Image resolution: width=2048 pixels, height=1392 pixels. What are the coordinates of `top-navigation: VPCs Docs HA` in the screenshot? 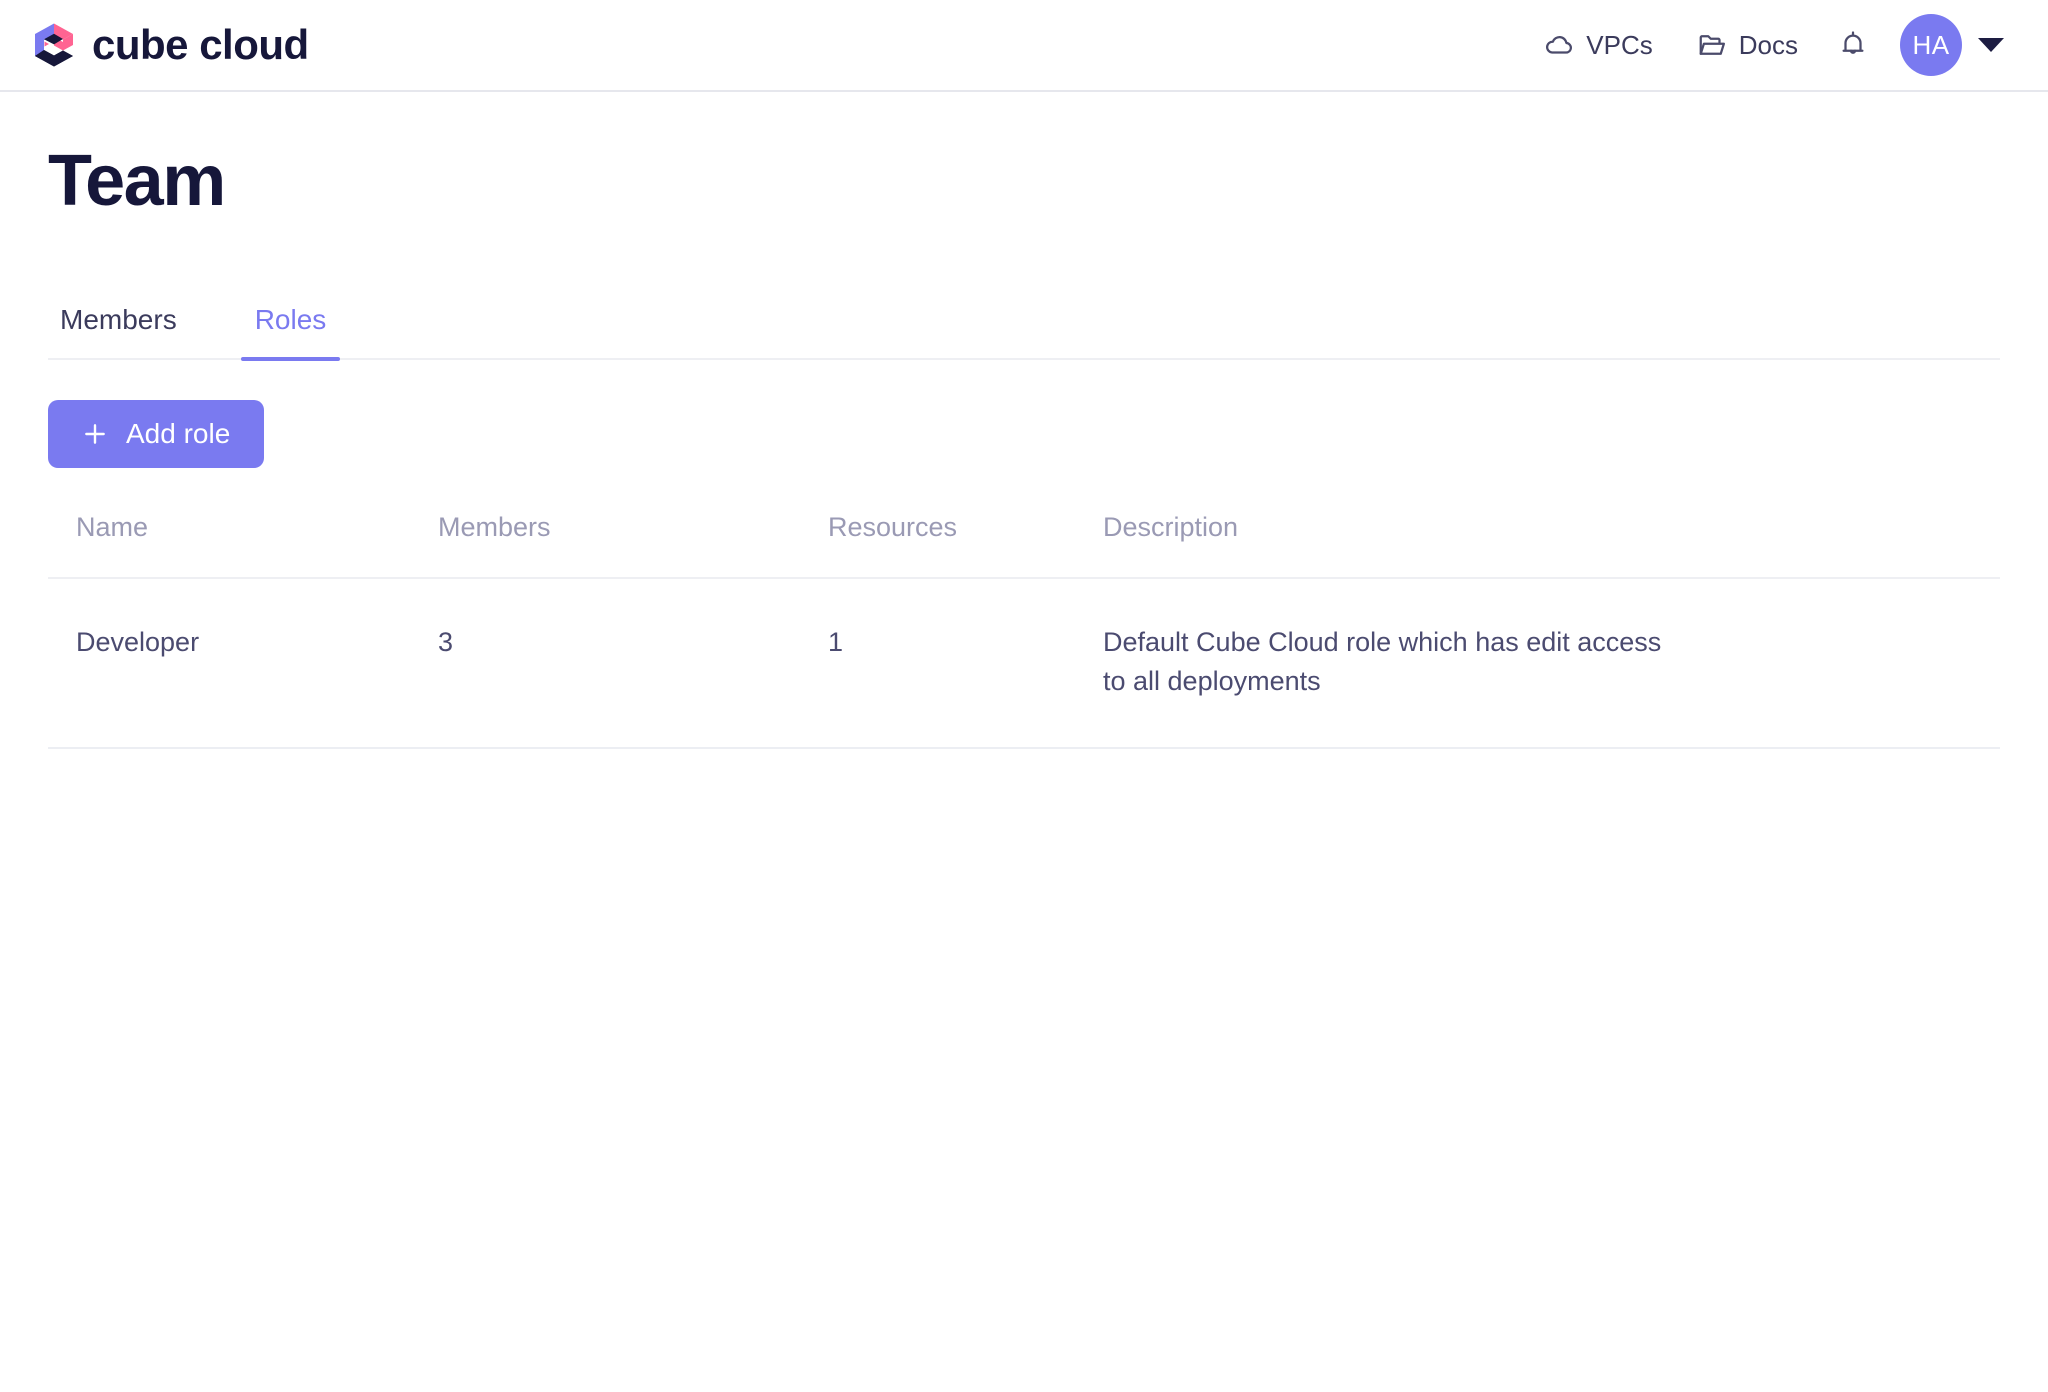 It's located at (1763, 45).